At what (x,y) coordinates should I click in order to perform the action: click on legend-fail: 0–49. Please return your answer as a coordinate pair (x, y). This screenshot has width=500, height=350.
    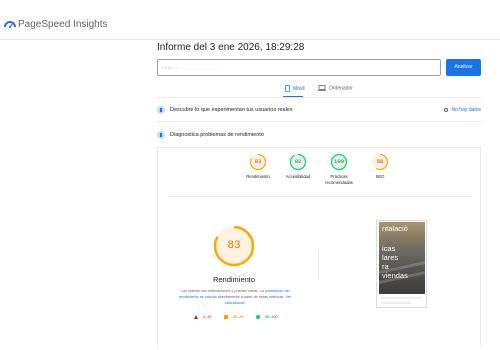
    Looking at the image, I should click on (202, 317).